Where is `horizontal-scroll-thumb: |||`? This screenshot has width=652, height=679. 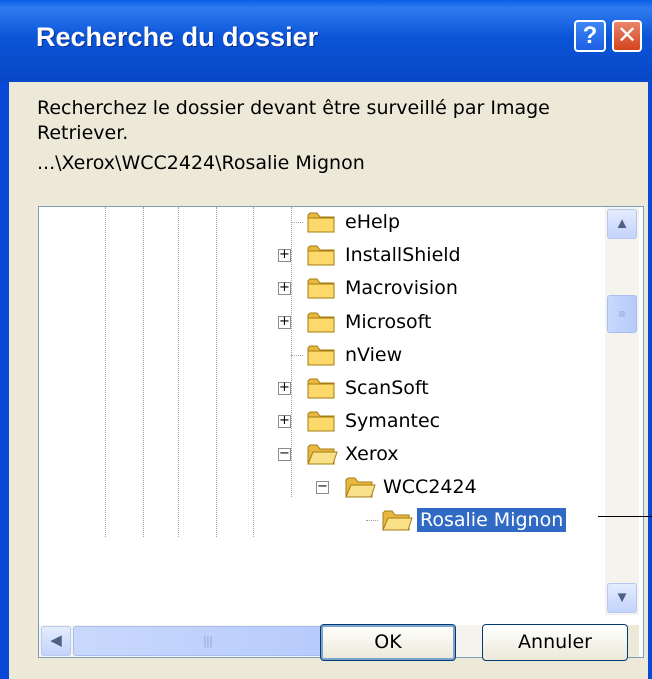
horizontal-scroll-thumb: ||| is located at coordinates (208, 641).